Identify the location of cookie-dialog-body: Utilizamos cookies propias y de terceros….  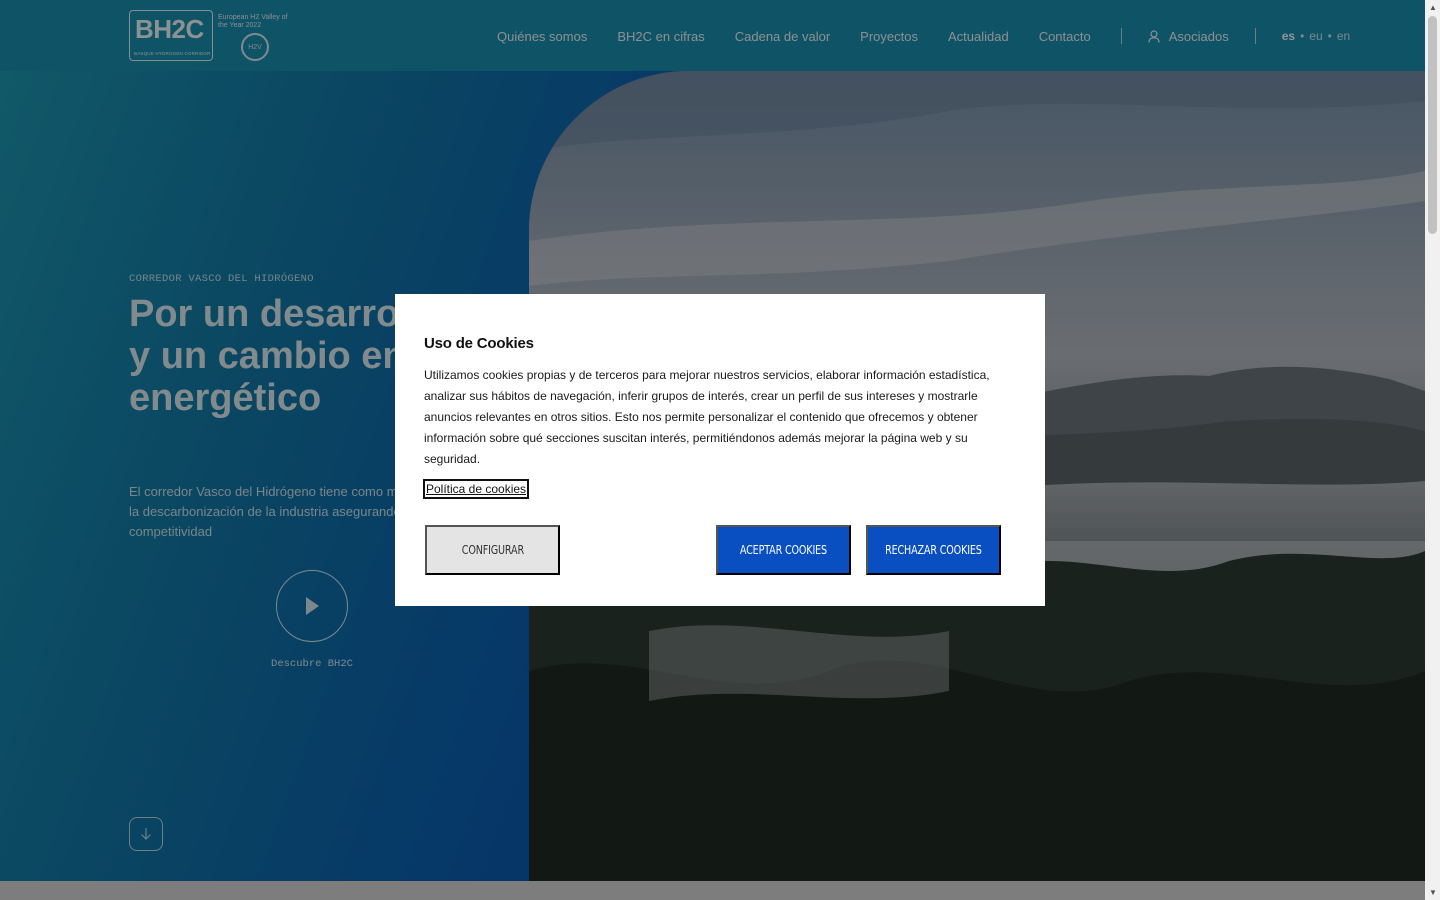
(707, 417).